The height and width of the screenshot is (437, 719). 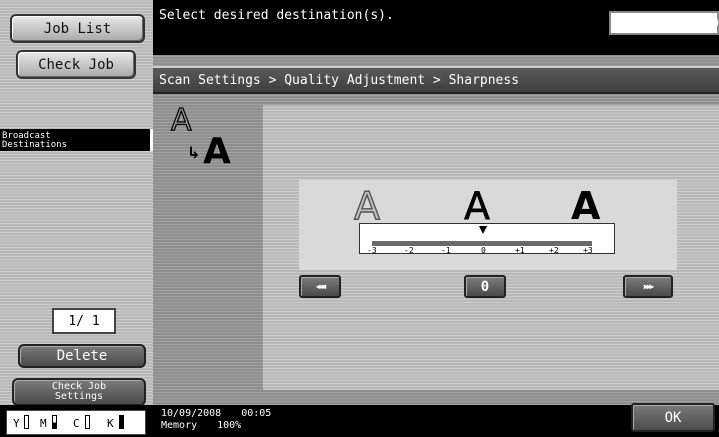 What do you see at coordinates (483, 230) in the screenshot?
I see `slider-indicator-icon` at bounding box center [483, 230].